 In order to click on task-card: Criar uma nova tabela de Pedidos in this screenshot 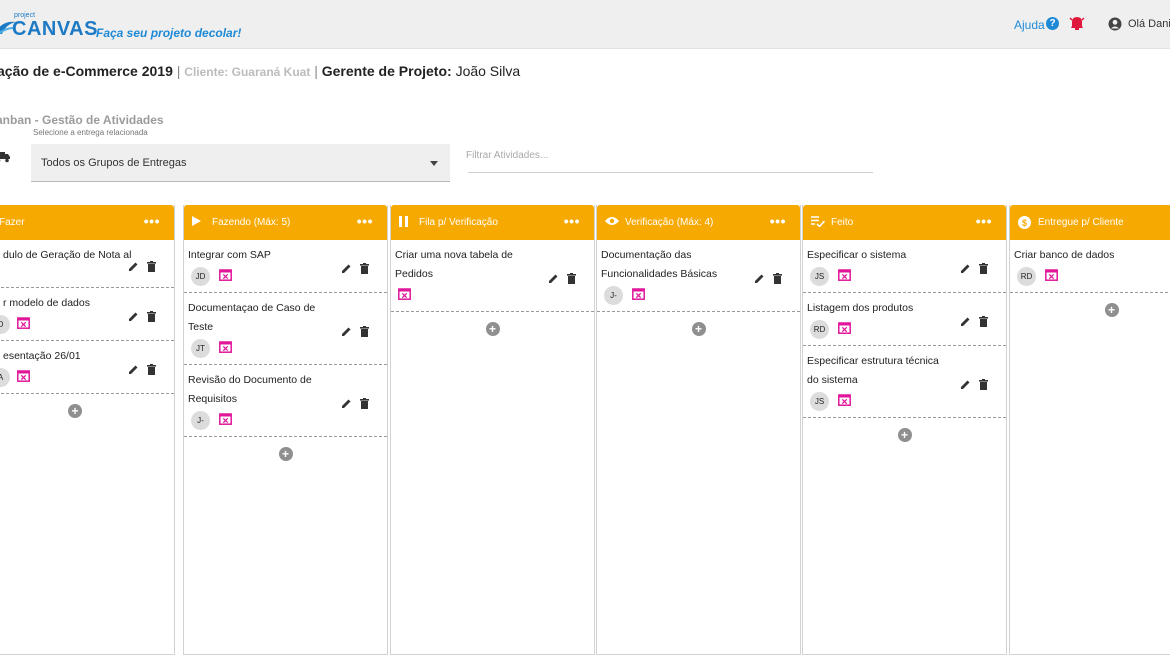, I will do `click(492, 276)`.